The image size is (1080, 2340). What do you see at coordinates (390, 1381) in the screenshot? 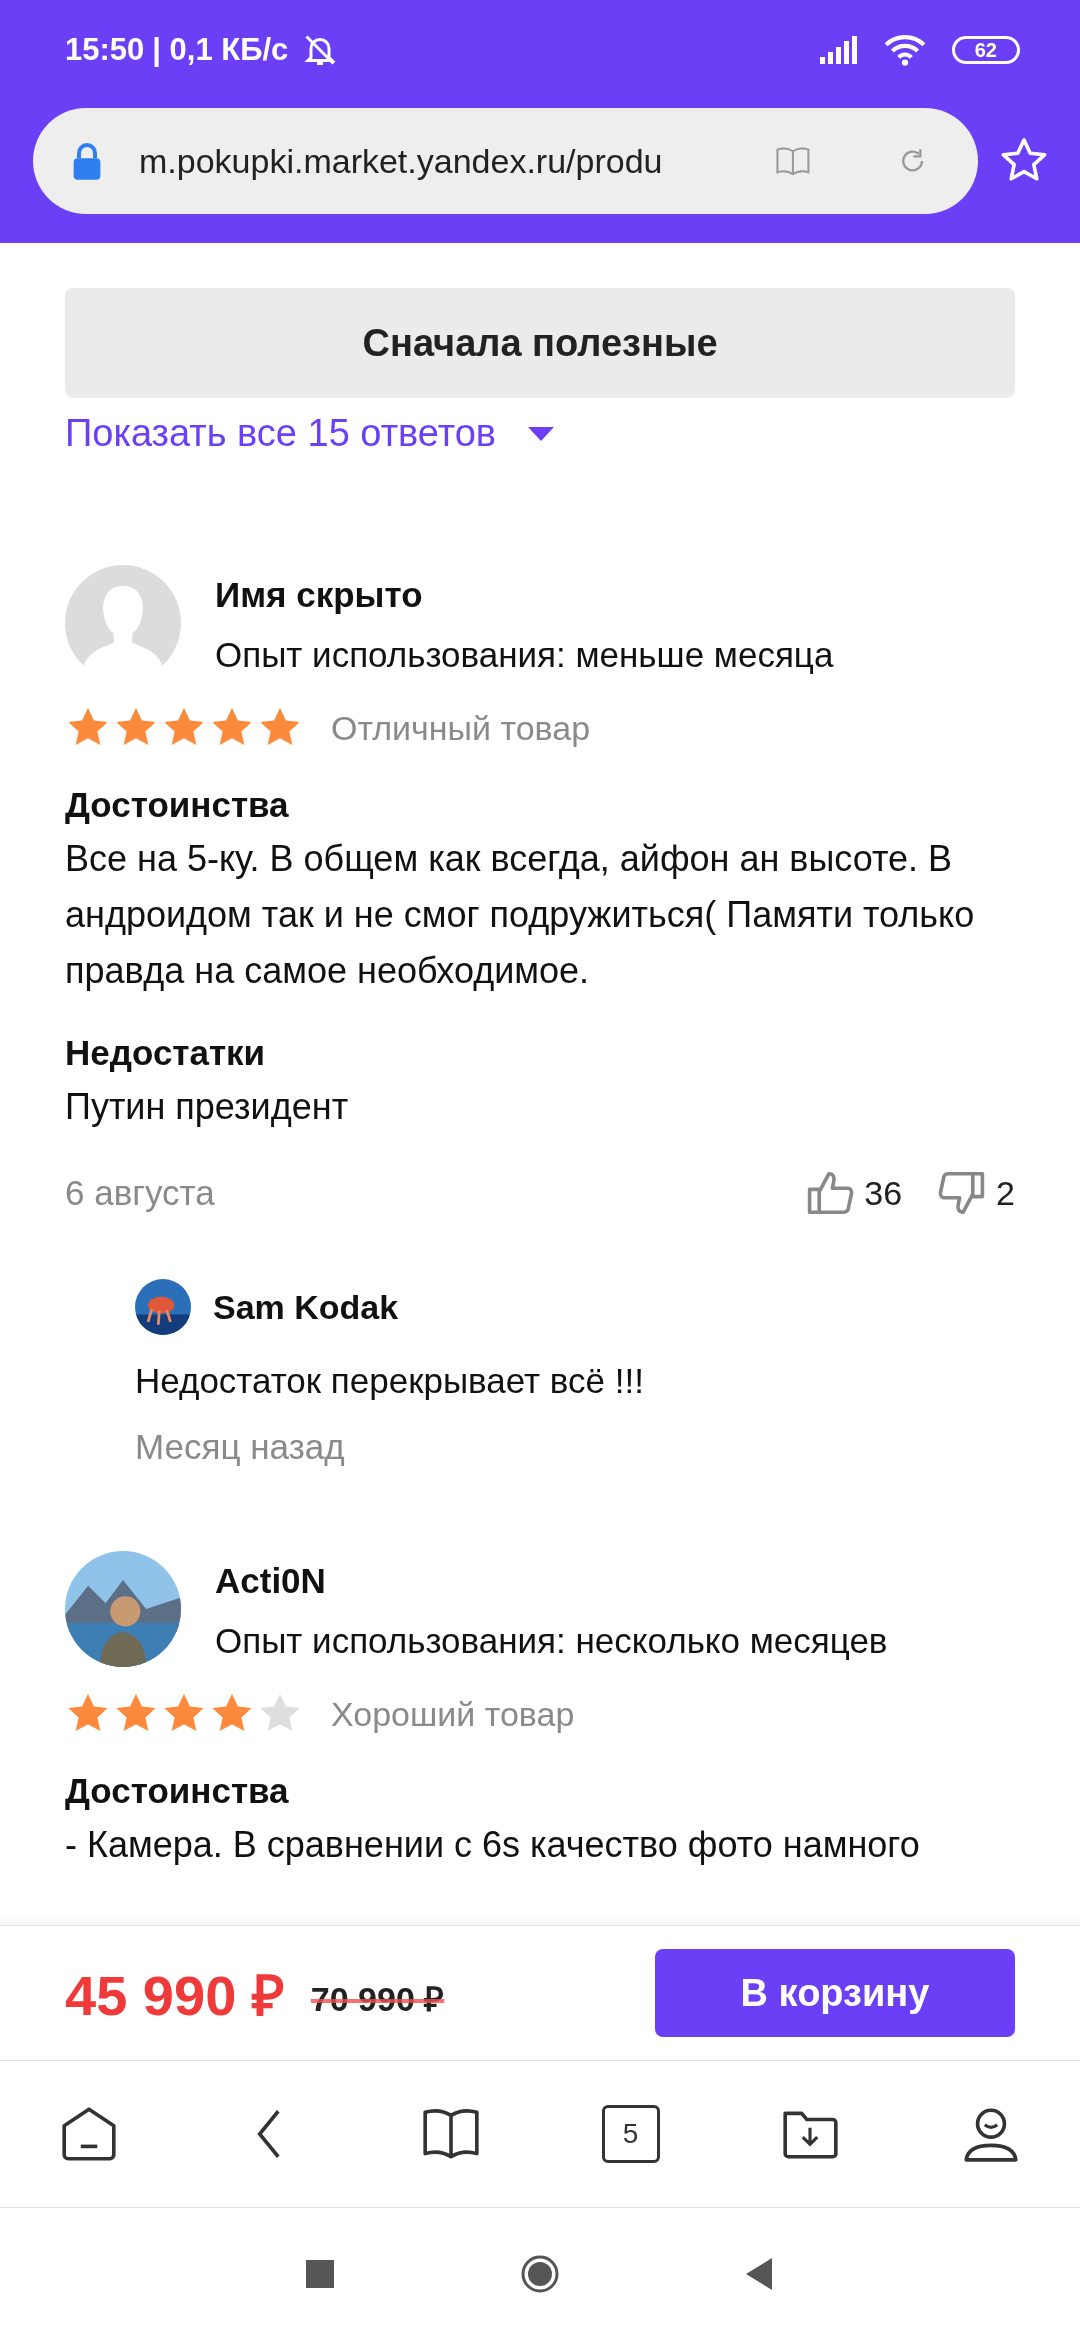
I see `comment-text: Недостаток перекрывает всё !!!` at bounding box center [390, 1381].